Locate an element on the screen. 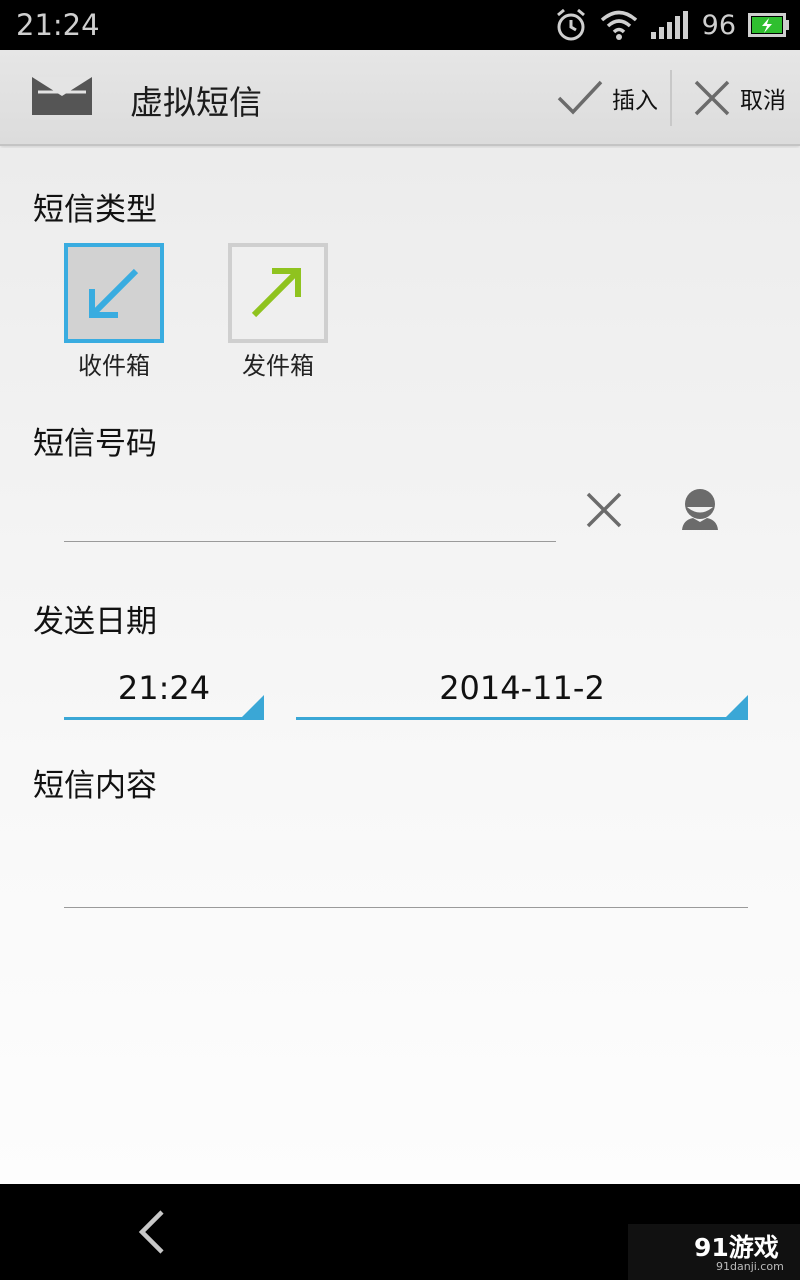  battery-charging-icon is located at coordinates (768, 25).